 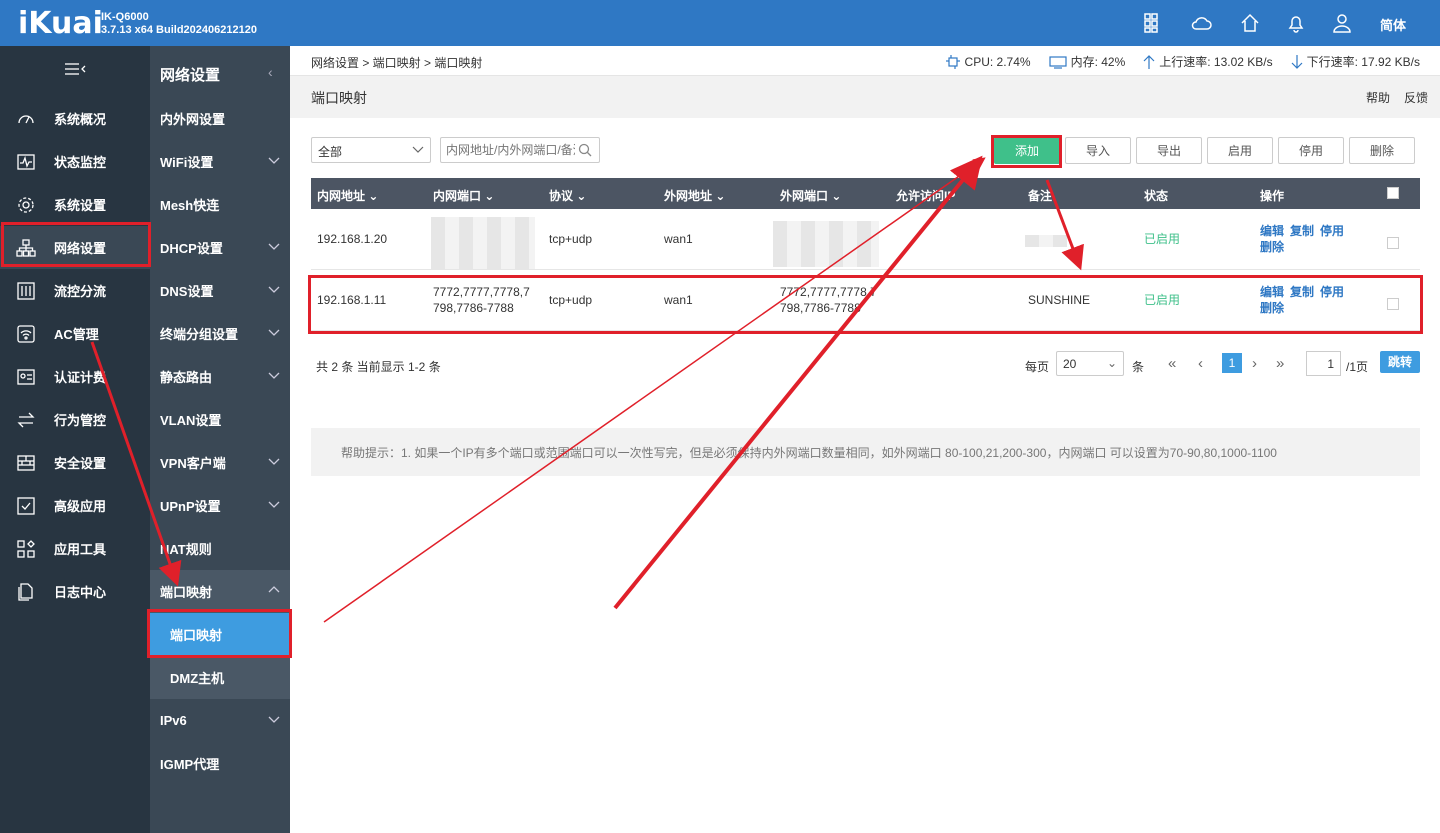 What do you see at coordinates (75, 204) in the screenshot?
I see `sidebar-item-3: 系统设置` at bounding box center [75, 204].